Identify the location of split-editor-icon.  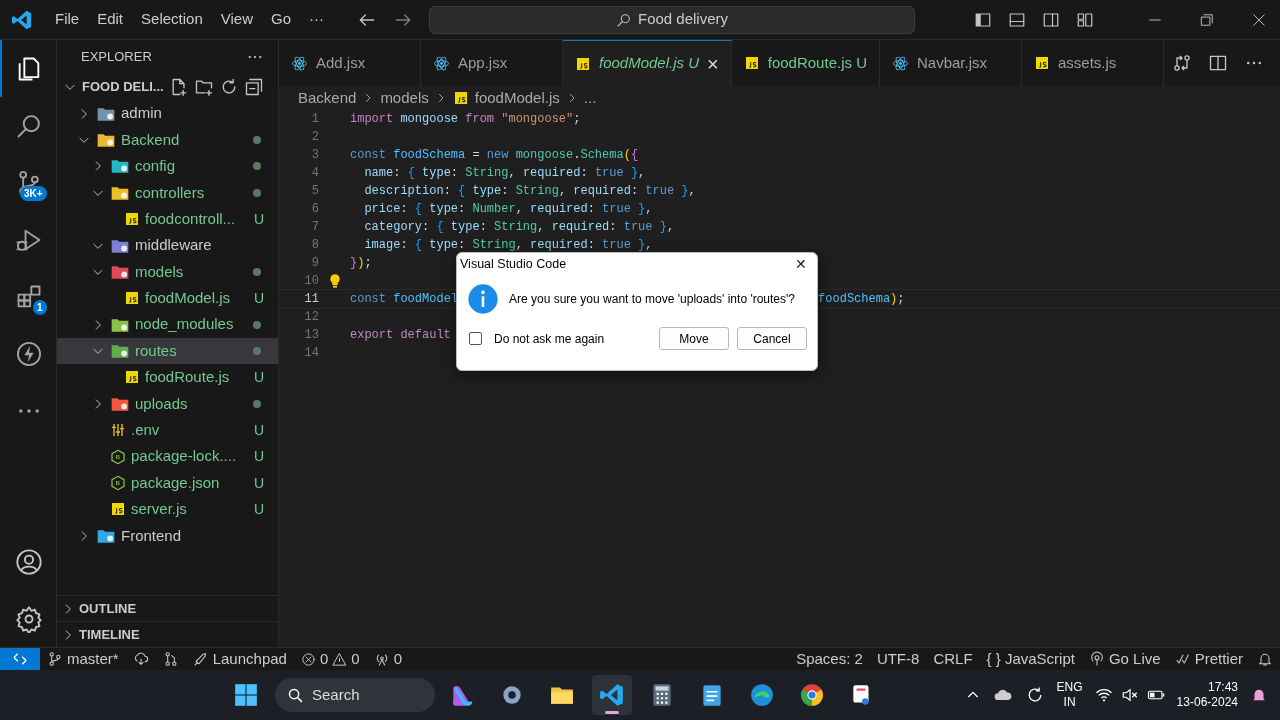
(1218, 63).